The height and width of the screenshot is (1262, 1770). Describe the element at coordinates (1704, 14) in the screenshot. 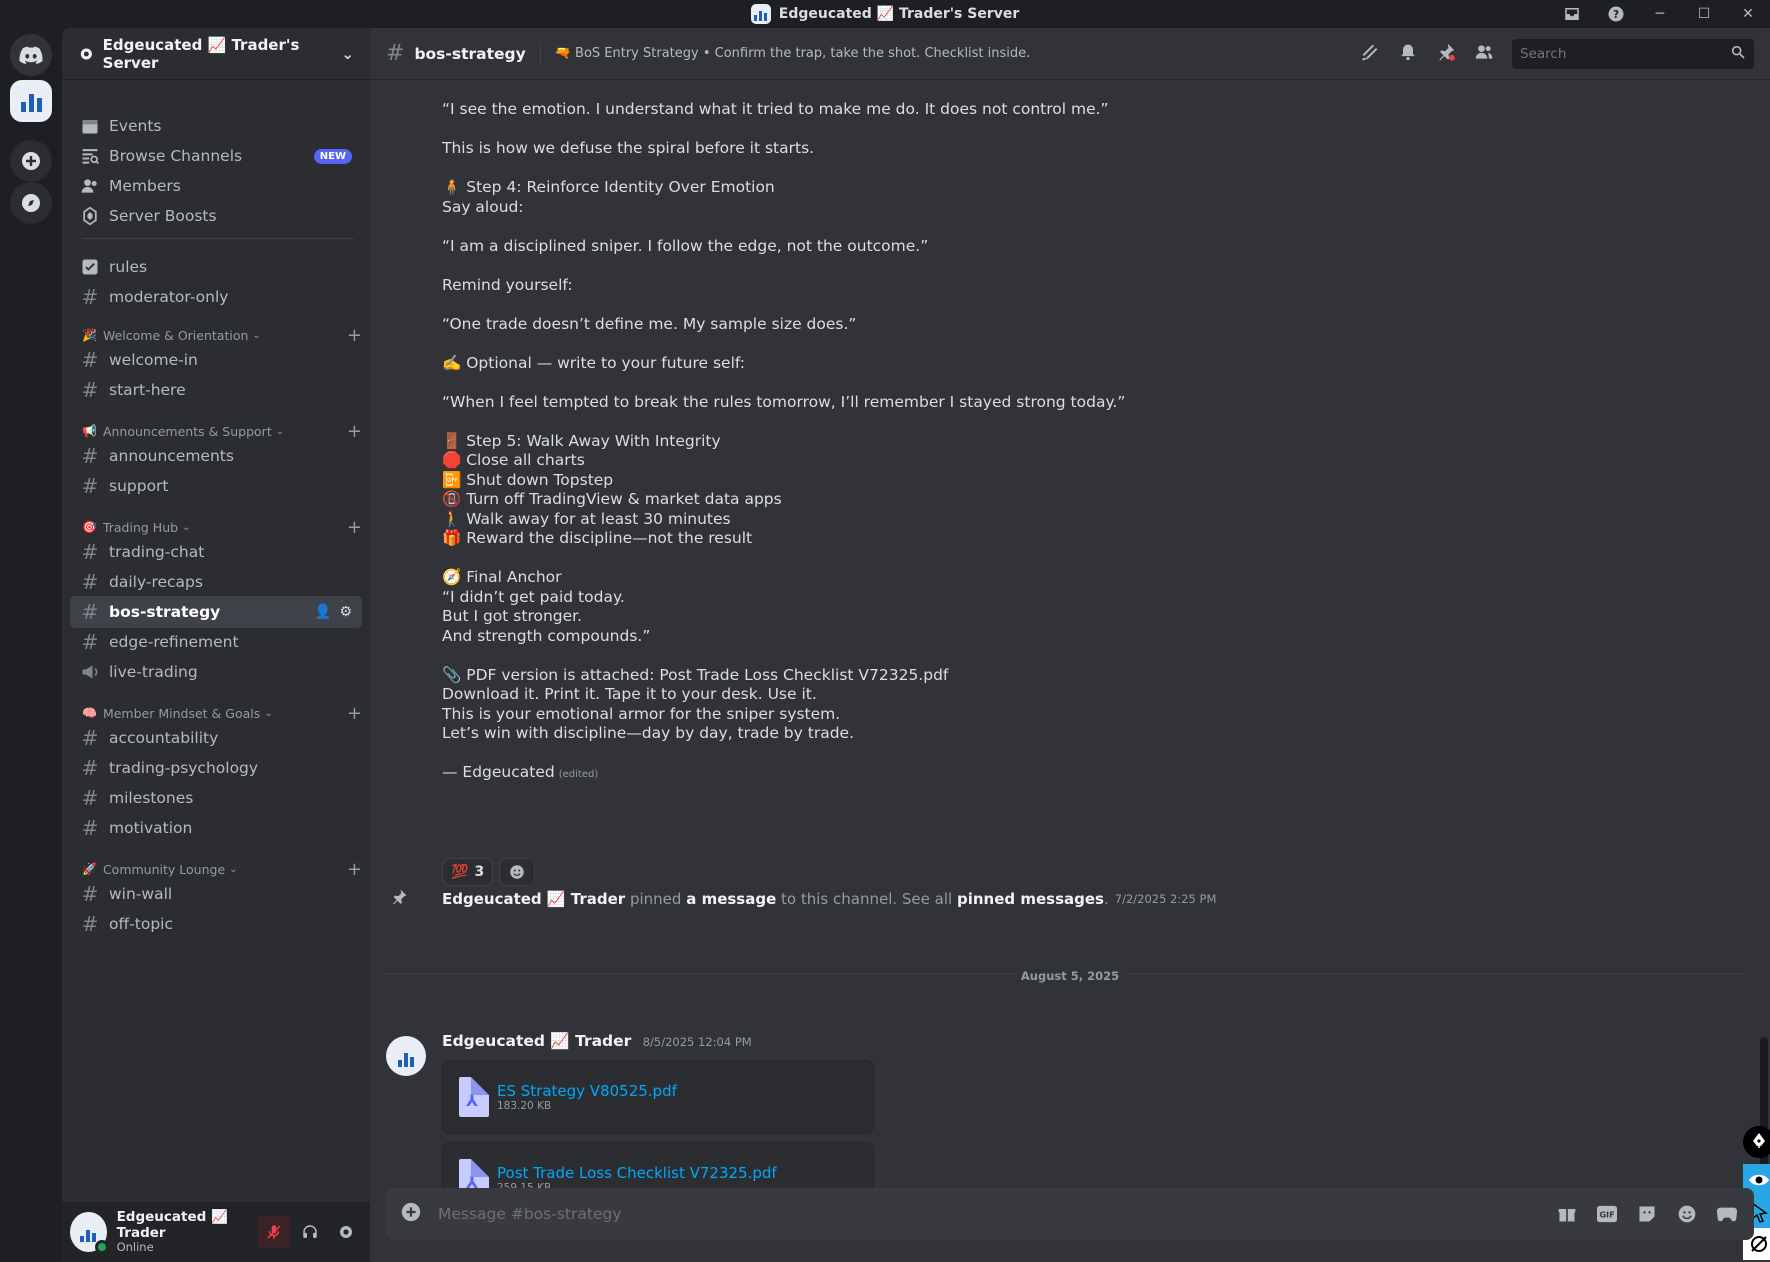

I see `maximize-button: ☐` at that location.